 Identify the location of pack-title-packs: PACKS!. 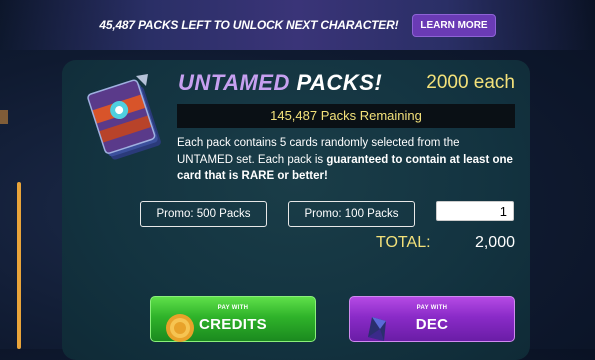
(339, 82).